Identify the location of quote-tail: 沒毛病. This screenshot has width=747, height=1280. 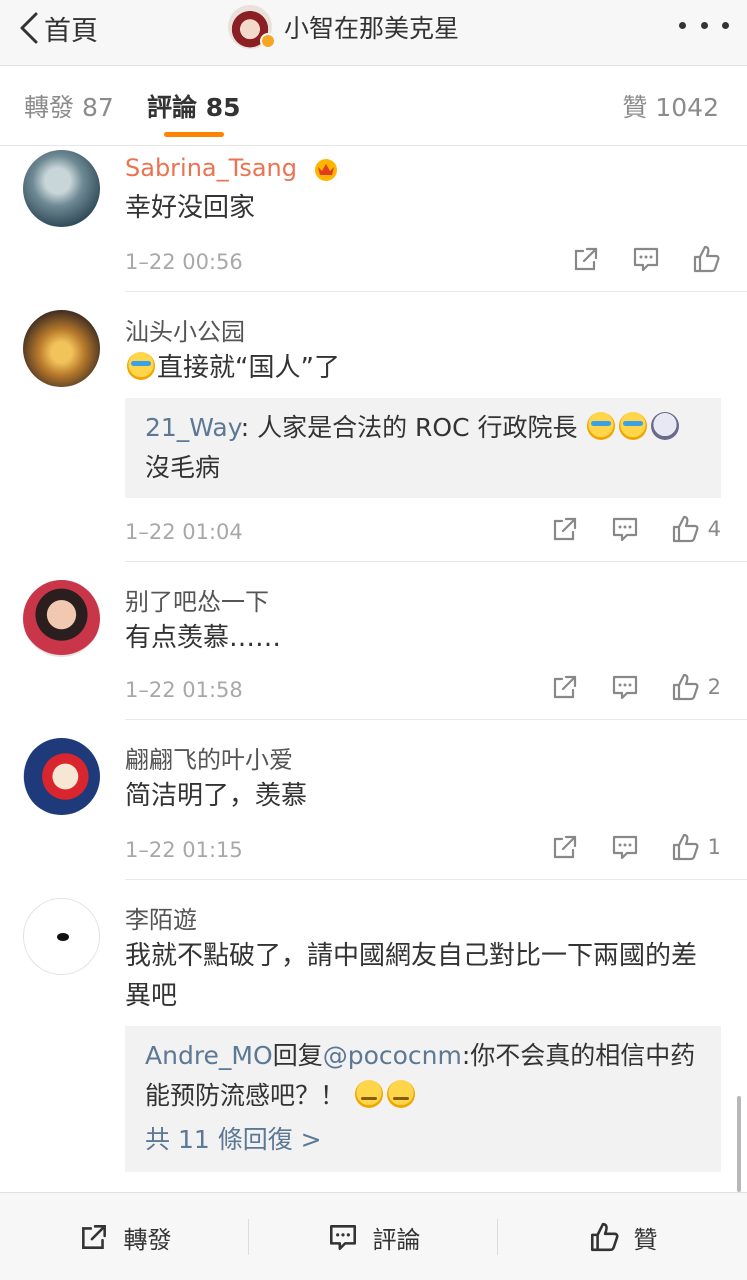
(183, 467).